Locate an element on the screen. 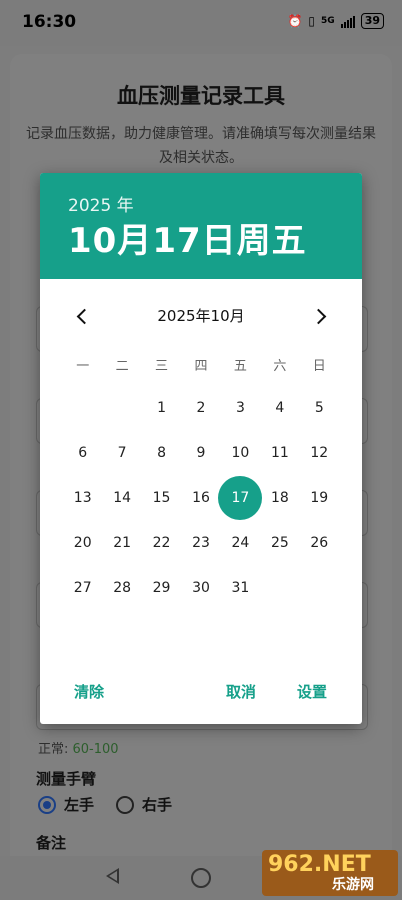 The height and width of the screenshot is (900, 402). weekday-label: 三 is located at coordinates (162, 366).